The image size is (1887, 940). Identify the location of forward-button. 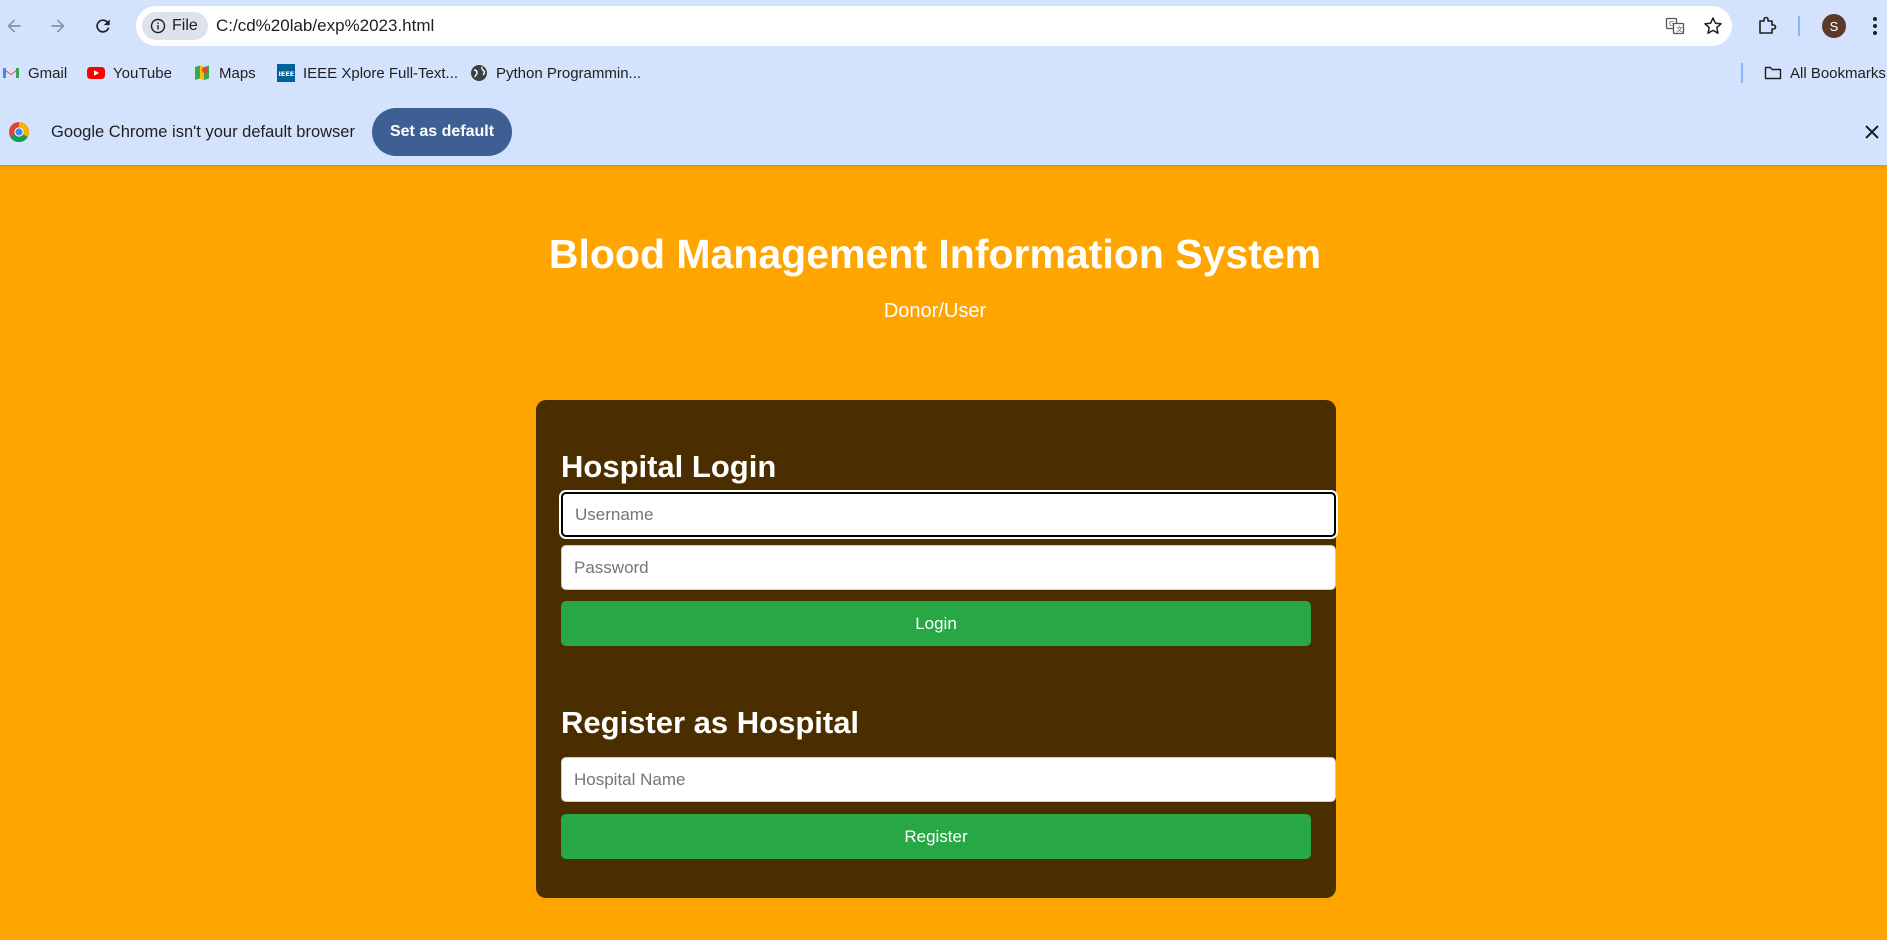
(58, 26).